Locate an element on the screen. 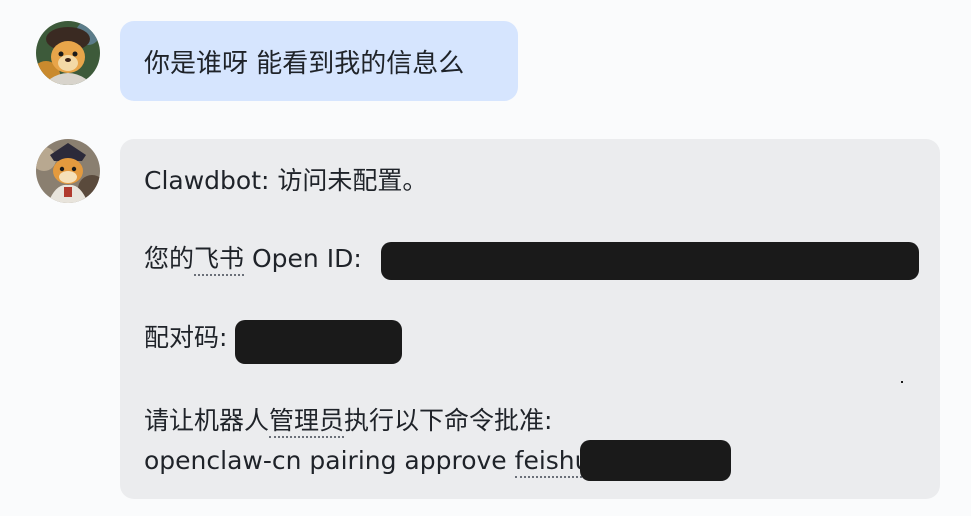  bot-avatar is located at coordinates (68, 171).